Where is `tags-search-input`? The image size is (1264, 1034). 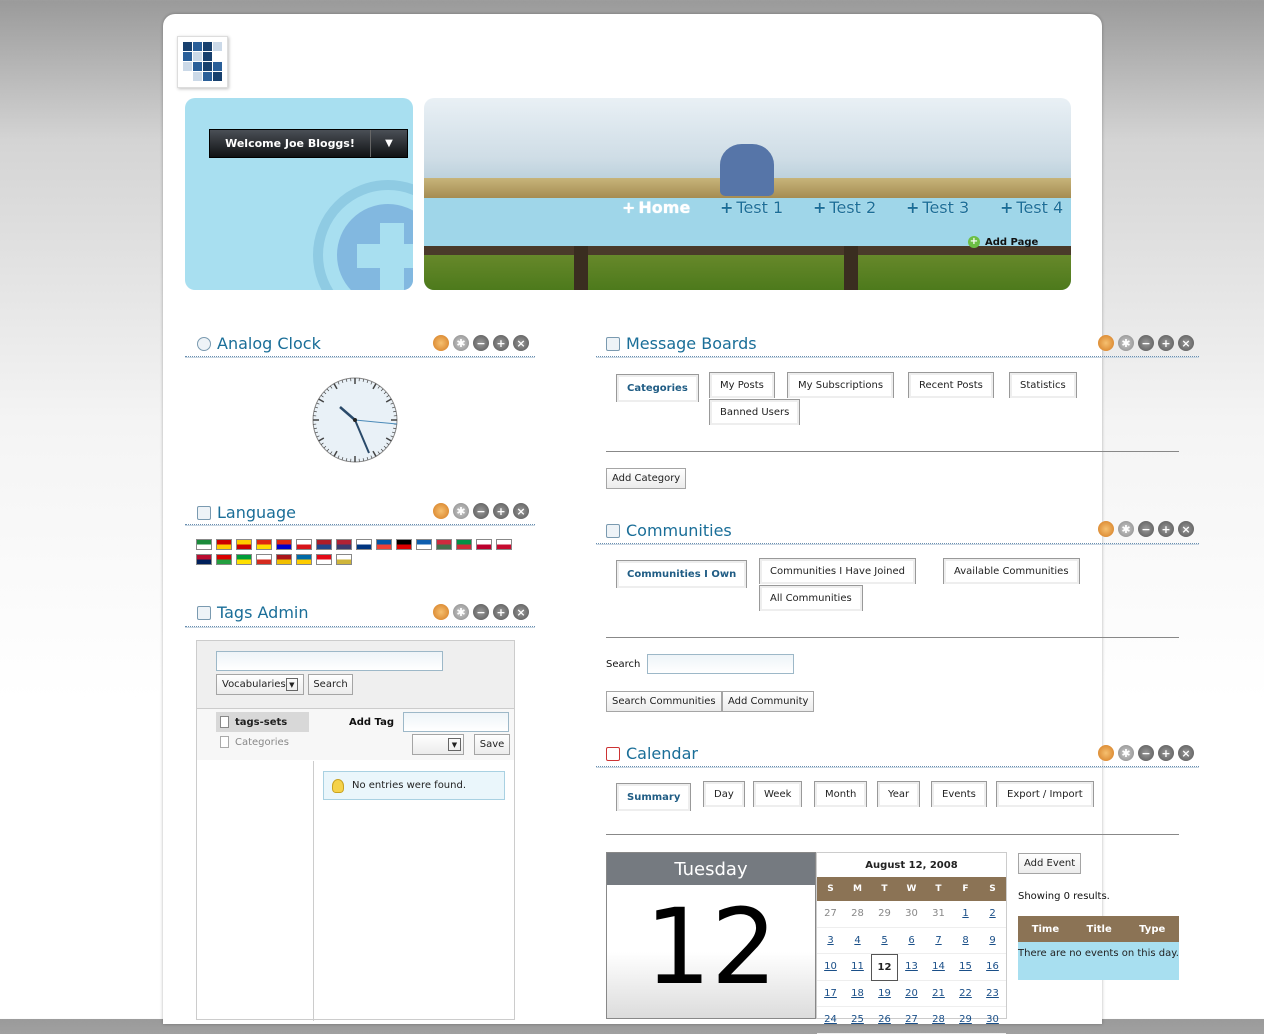 tags-search-input is located at coordinates (329, 661).